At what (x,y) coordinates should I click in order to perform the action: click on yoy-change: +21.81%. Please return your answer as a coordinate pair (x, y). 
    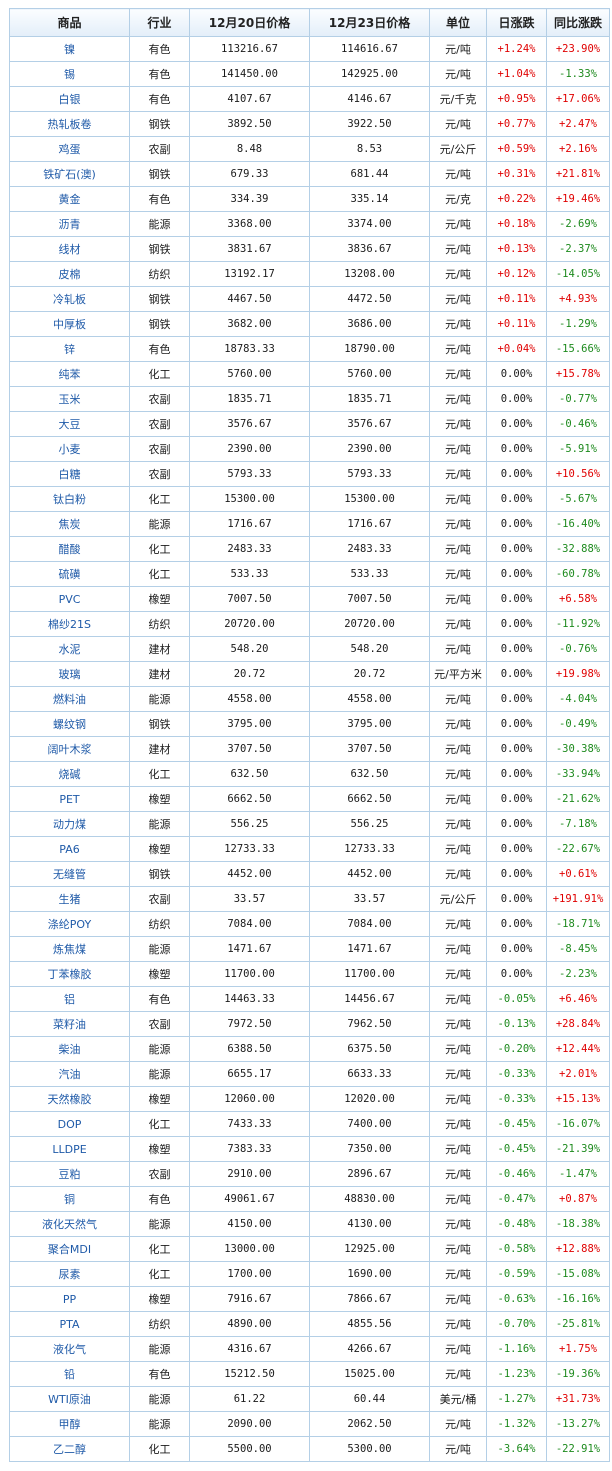
    Looking at the image, I should click on (578, 174).